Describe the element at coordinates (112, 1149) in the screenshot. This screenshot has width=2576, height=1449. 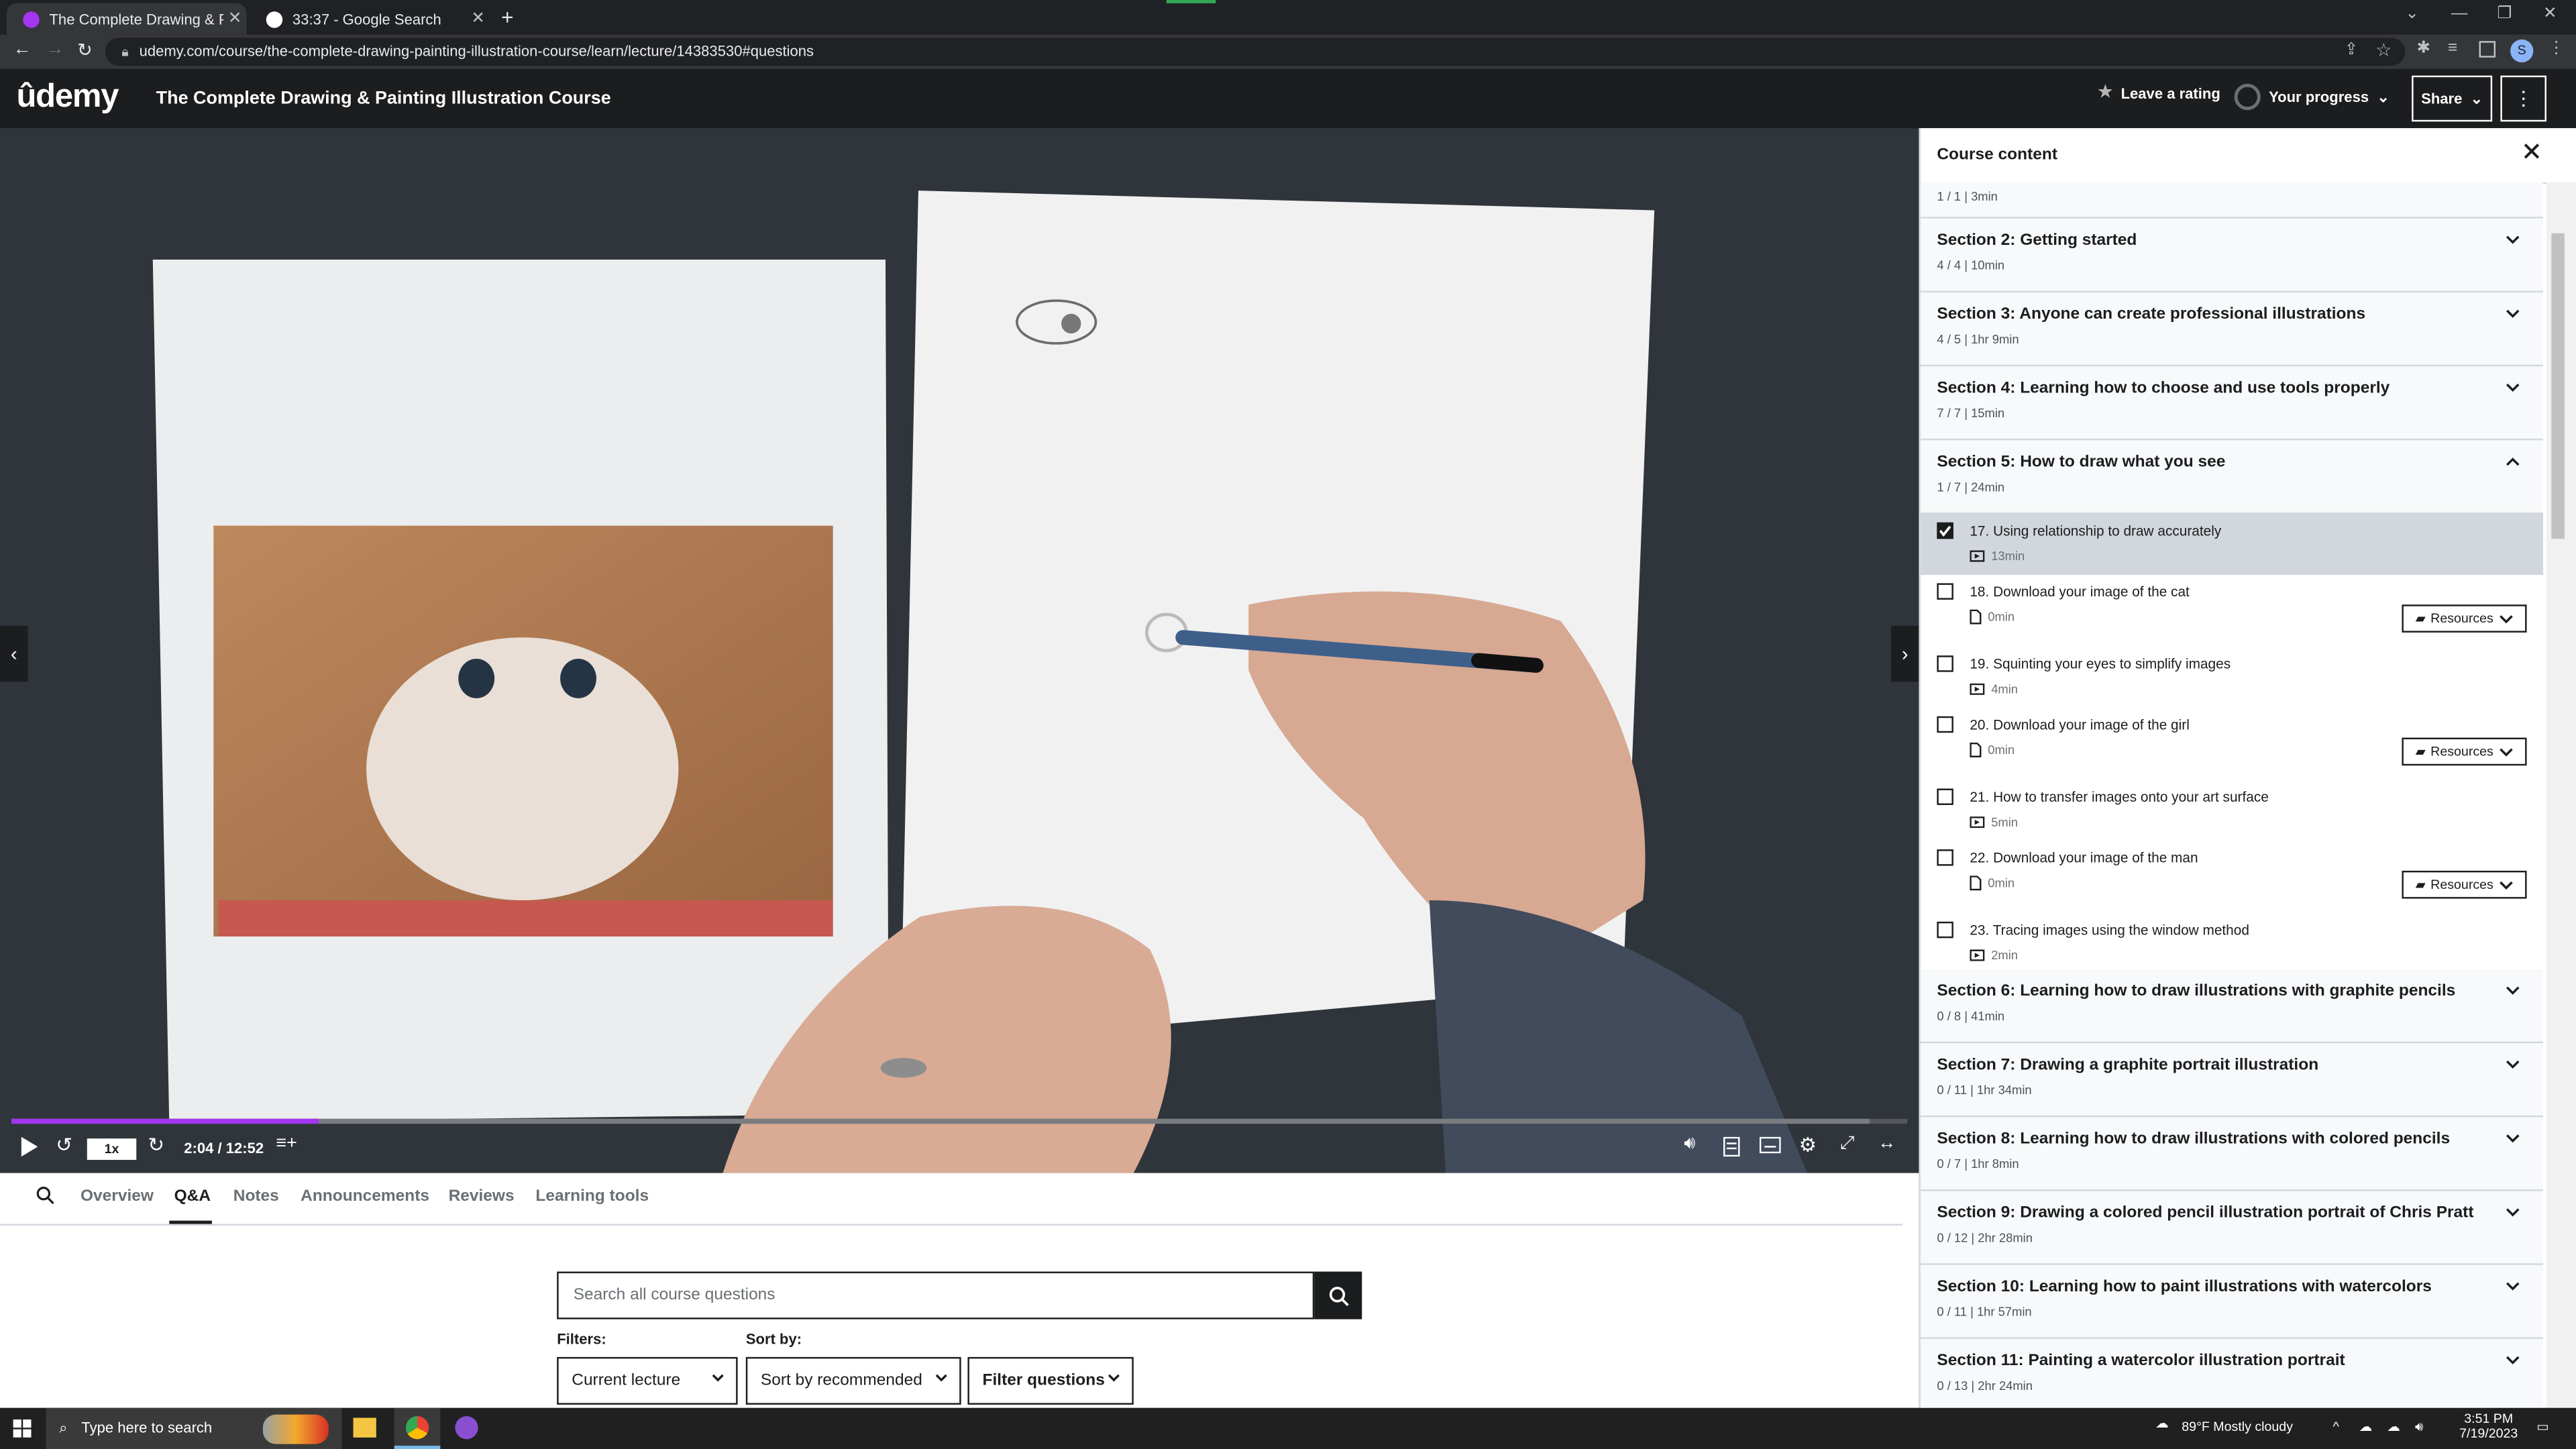
I see `playback-speed-button: 1x` at that location.